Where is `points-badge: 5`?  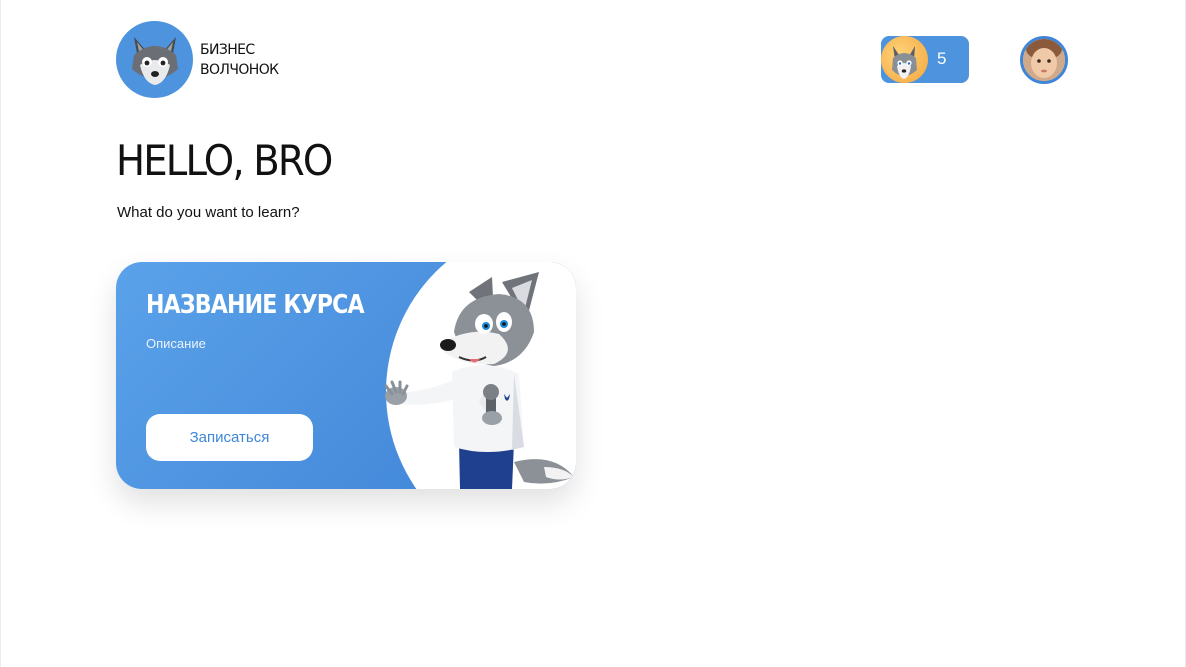
points-badge: 5 is located at coordinates (925, 59).